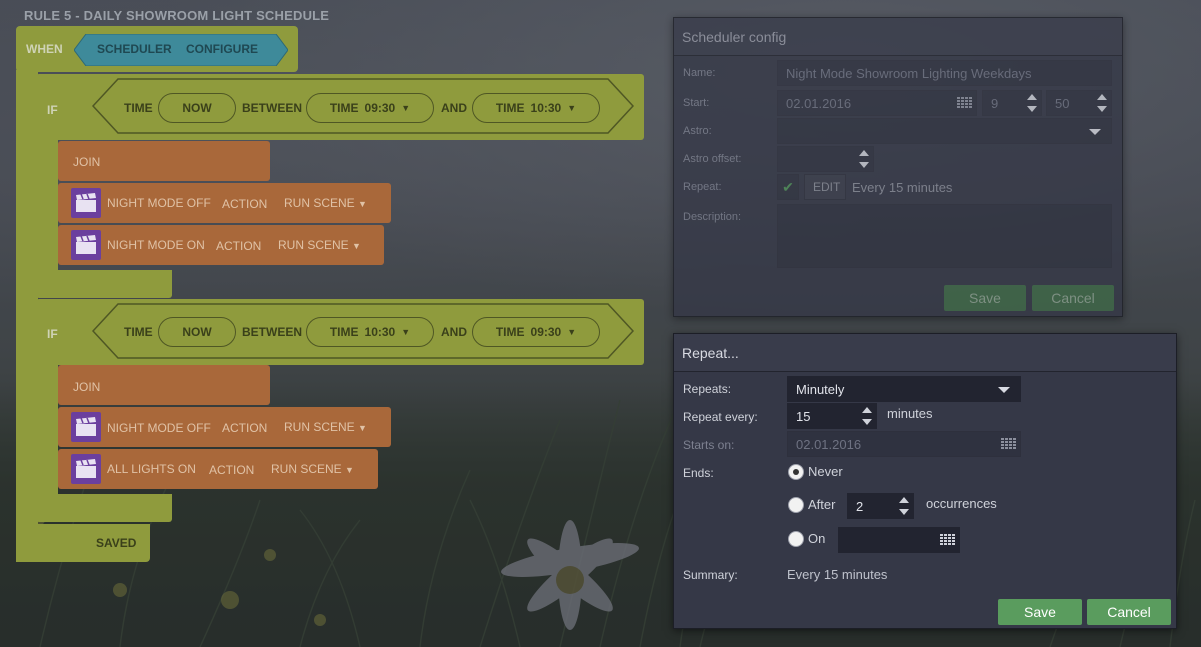  What do you see at coordinates (822, 504) in the screenshot?
I see `ends-after-label: After` at bounding box center [822, 504].